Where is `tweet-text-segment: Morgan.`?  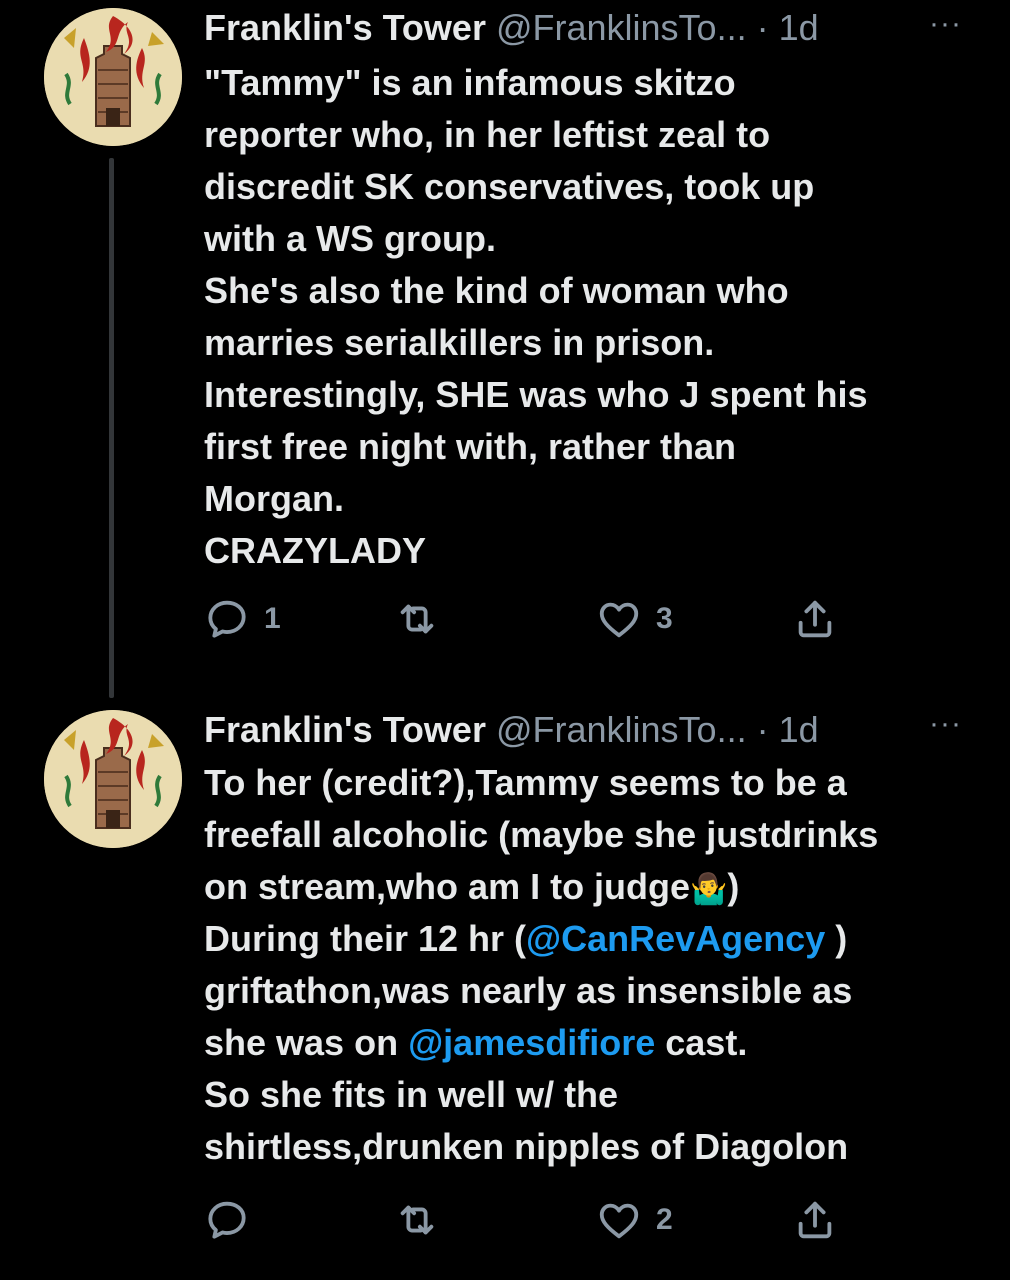 tweet-text-segment: Morgan. is located at coordinates (274, 498).